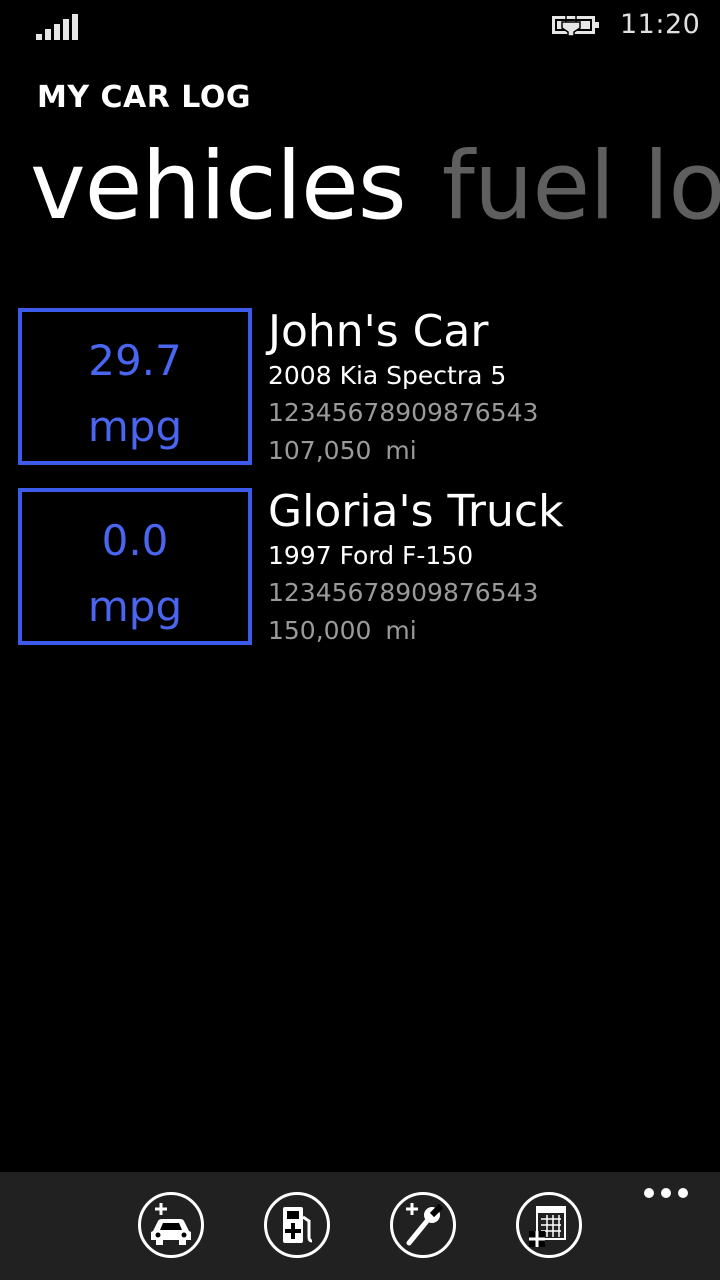  What do you see at coordinates (666, 1194) in the screenshot?
I see `more-ellipsis-icon` at bounding box center [666, 1194].